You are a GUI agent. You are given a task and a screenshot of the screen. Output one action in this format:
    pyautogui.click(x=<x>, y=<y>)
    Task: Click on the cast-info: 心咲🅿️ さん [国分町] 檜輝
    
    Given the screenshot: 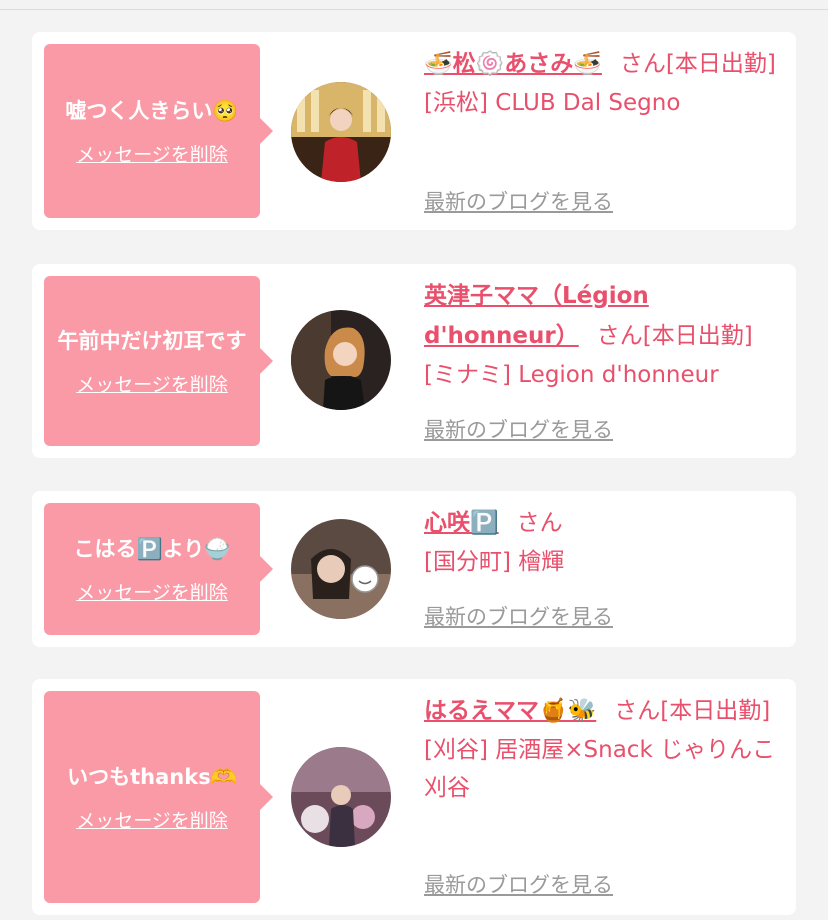 What is the action you would take?
    pyautogui.click(x=604, y=542)
    